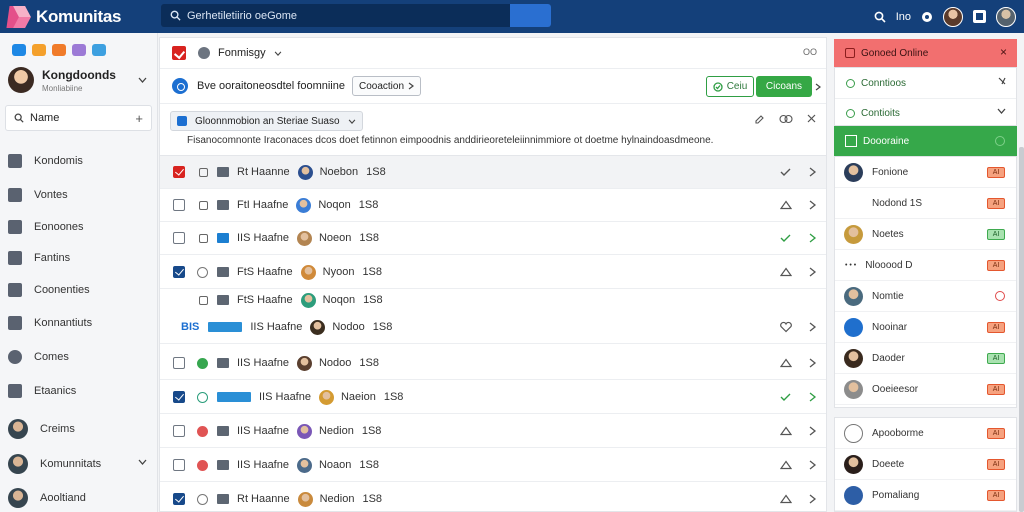  What do you see at coordinates (493, 238) in the screenshot?
I see `message-row: IIS Haafne Noeon 1S8` at bounding box center [493, 238].